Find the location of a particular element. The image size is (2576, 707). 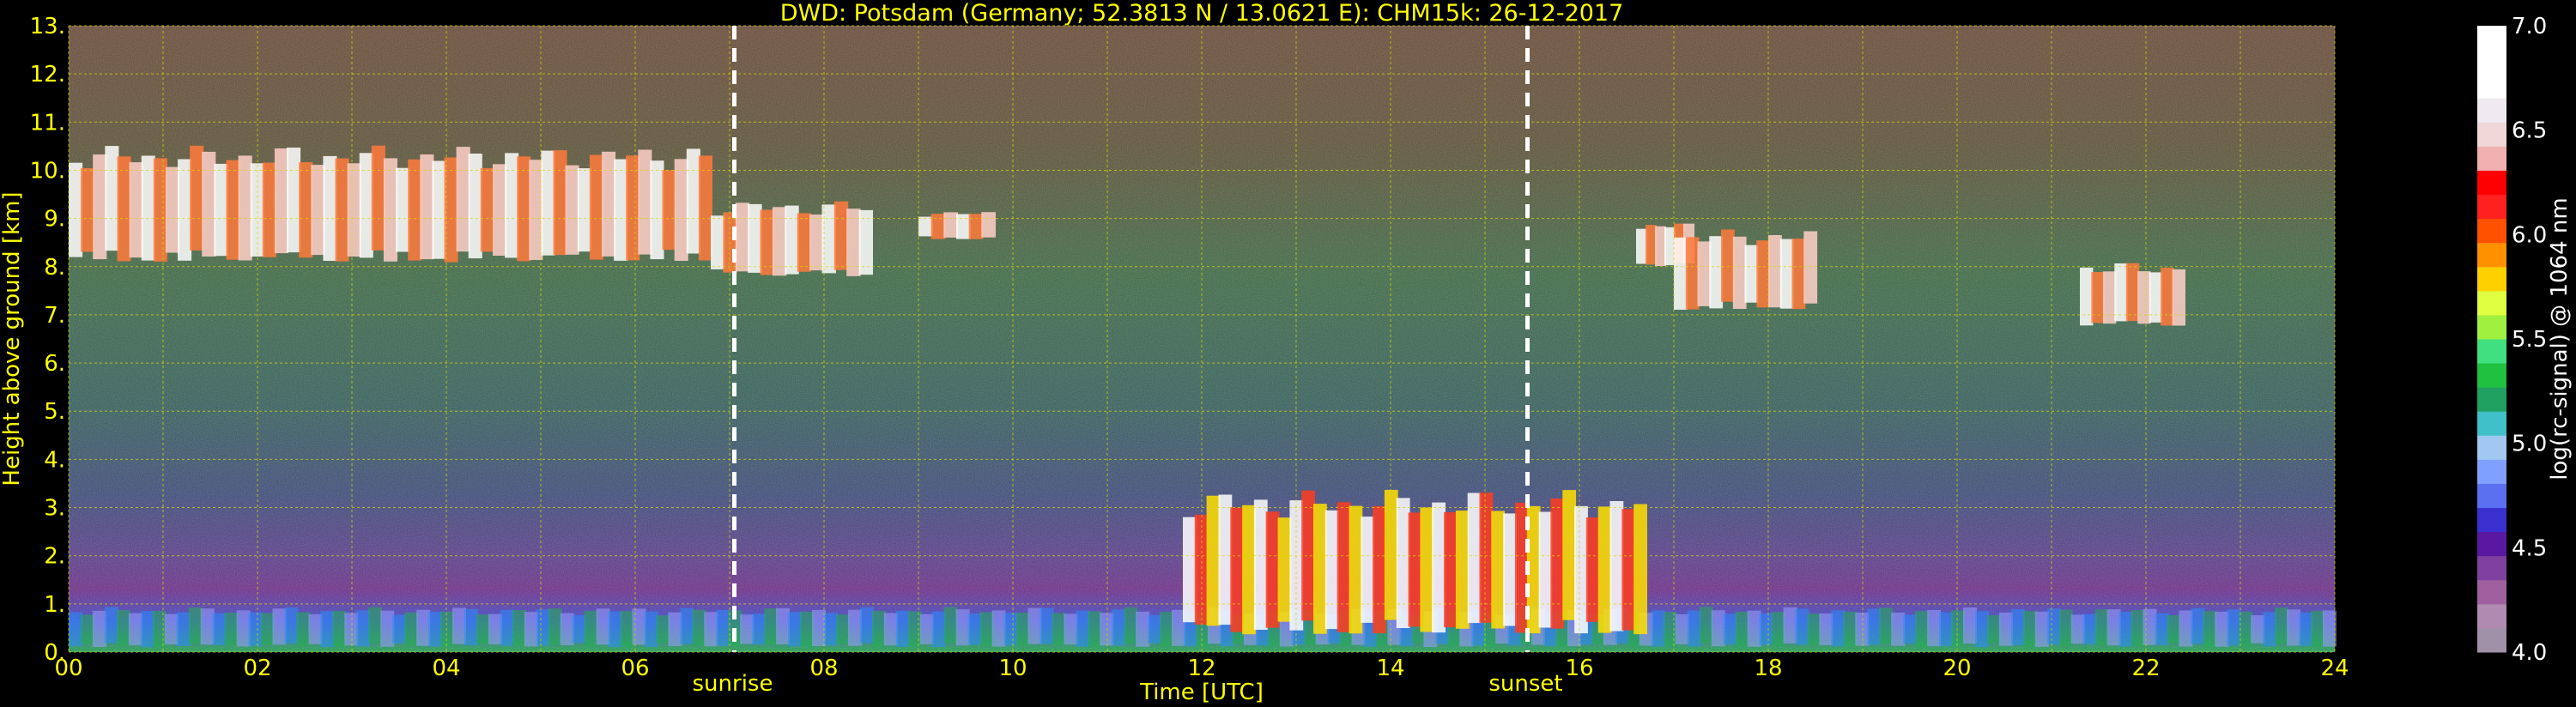

colorbar-tick-label: 6.0 is located at coordinates (2529, 235).